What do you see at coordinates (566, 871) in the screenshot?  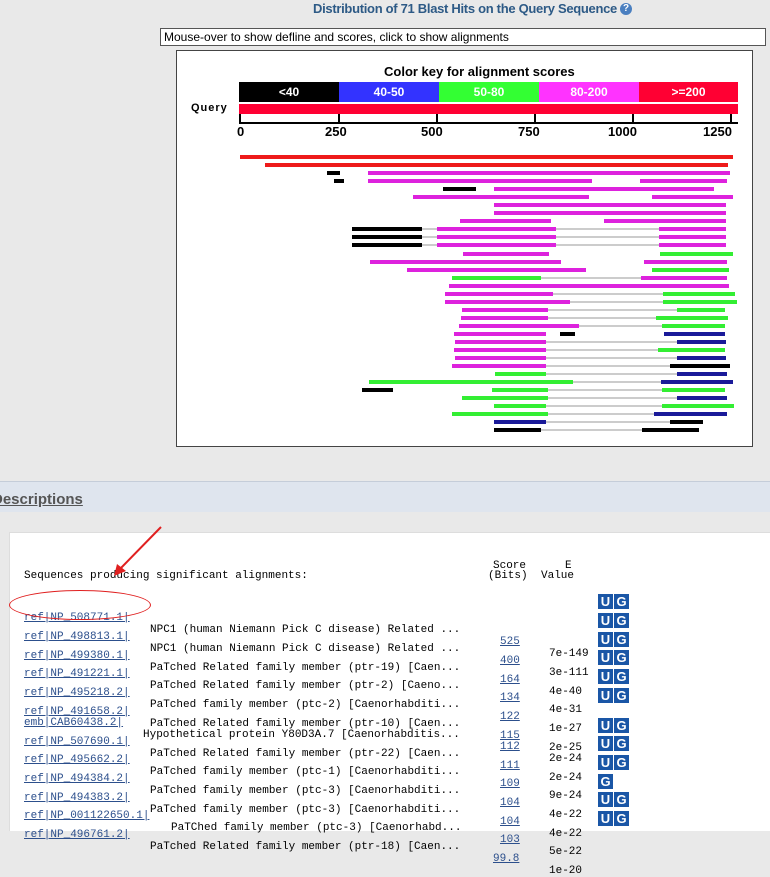 I see `evalue: 1e-20` at bounding box center [566, 871].